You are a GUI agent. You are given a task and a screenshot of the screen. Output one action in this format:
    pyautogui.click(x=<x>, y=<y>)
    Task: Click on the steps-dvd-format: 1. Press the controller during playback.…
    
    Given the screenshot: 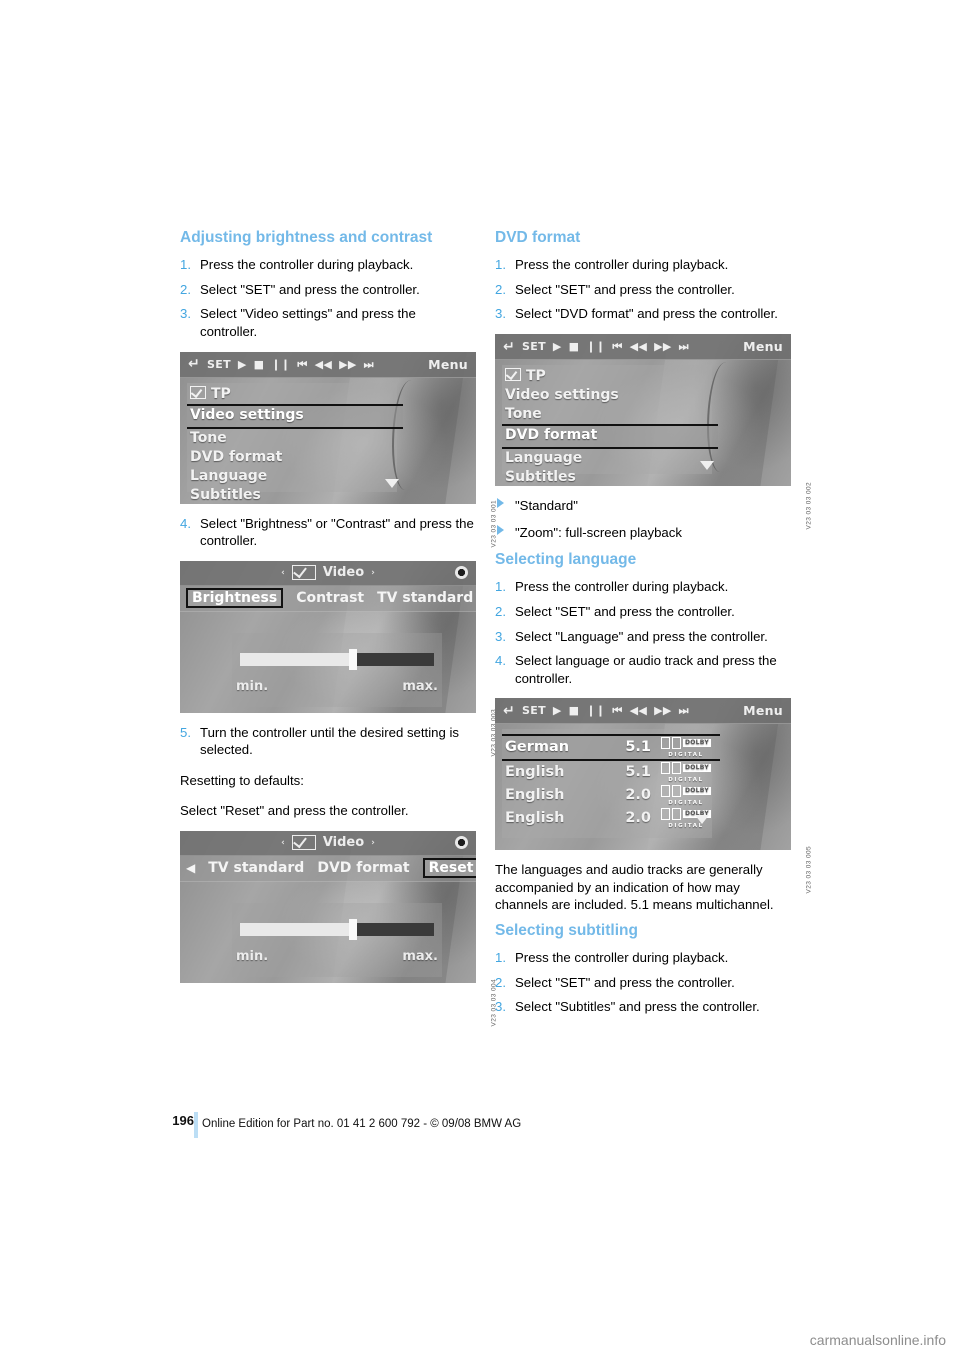 What is the action you would take?
    pyautogui.click(x=643, y=289)
    